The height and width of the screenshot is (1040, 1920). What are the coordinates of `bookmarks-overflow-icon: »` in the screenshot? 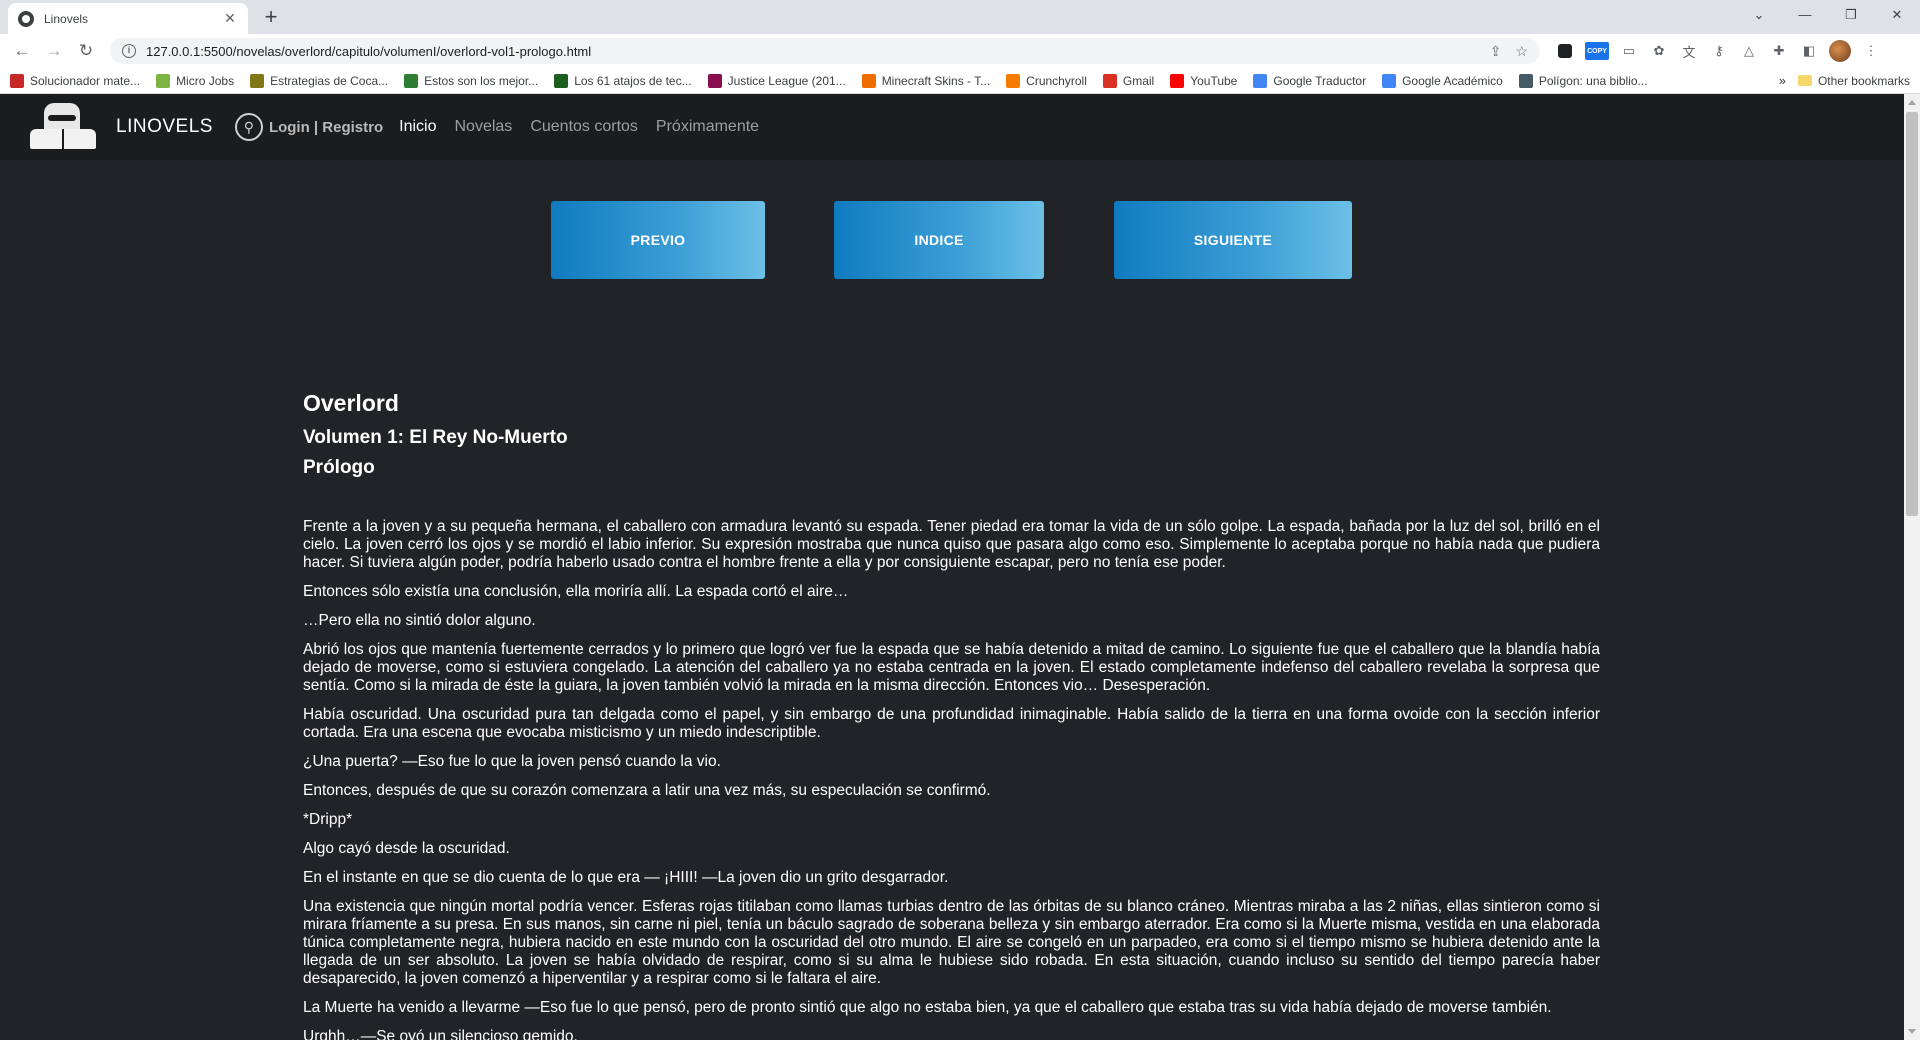 It's located at (1782, 80).